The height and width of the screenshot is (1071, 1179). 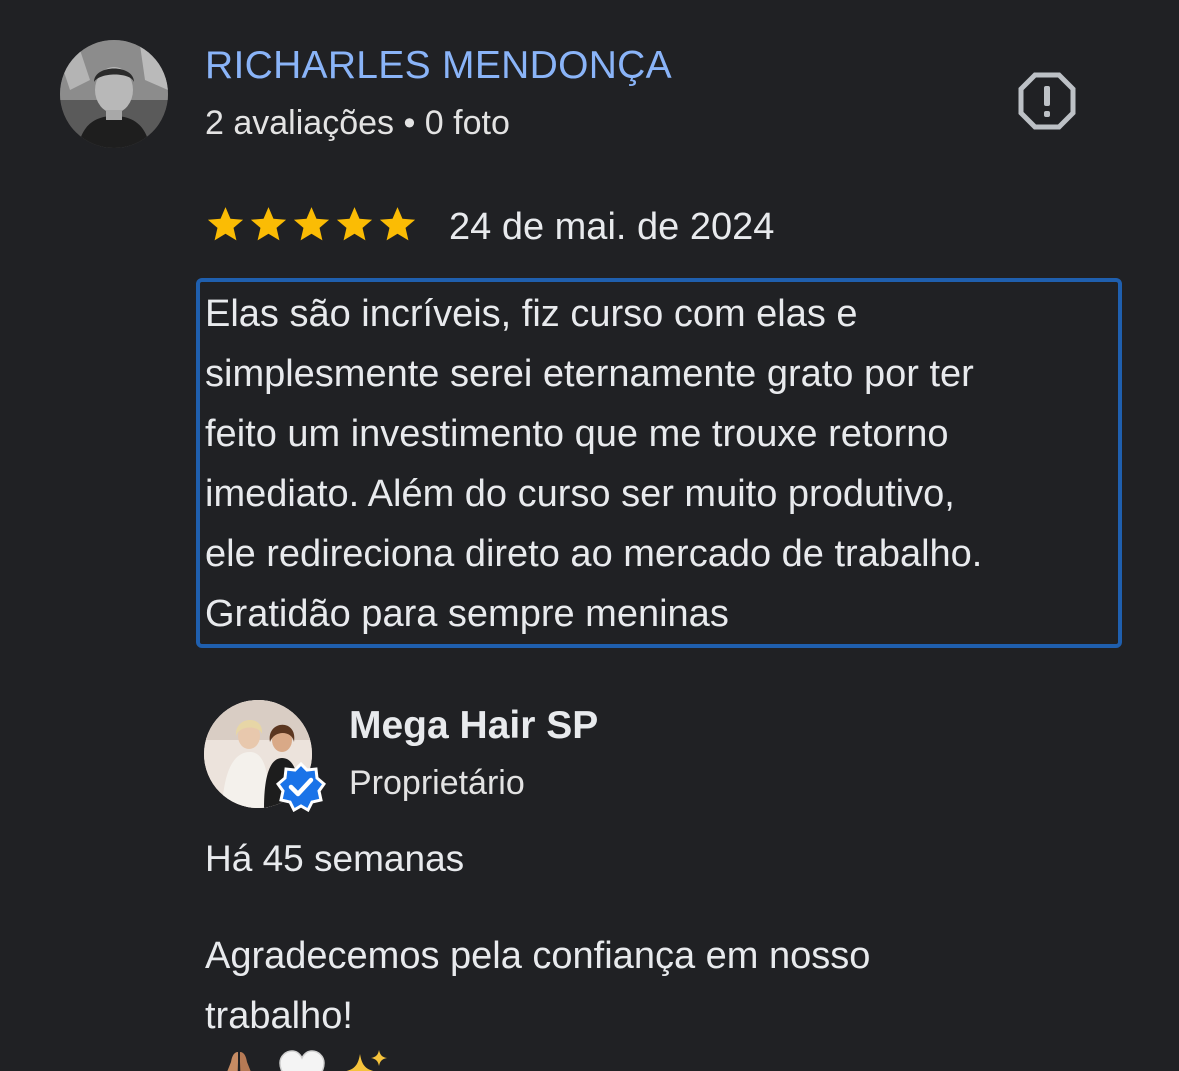 What do you see at coordinates (301, 1060) in the screenshot?
I see `white-heart-icon` at bounding box center [301, 1060].